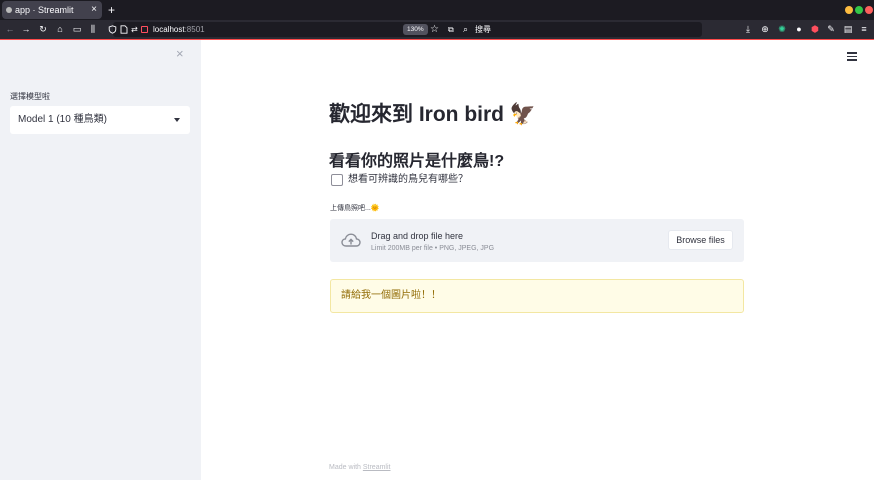 The width and height of the screenshot is (874, 480). I want to click on zoom-level: 130%, so click(415, 29).